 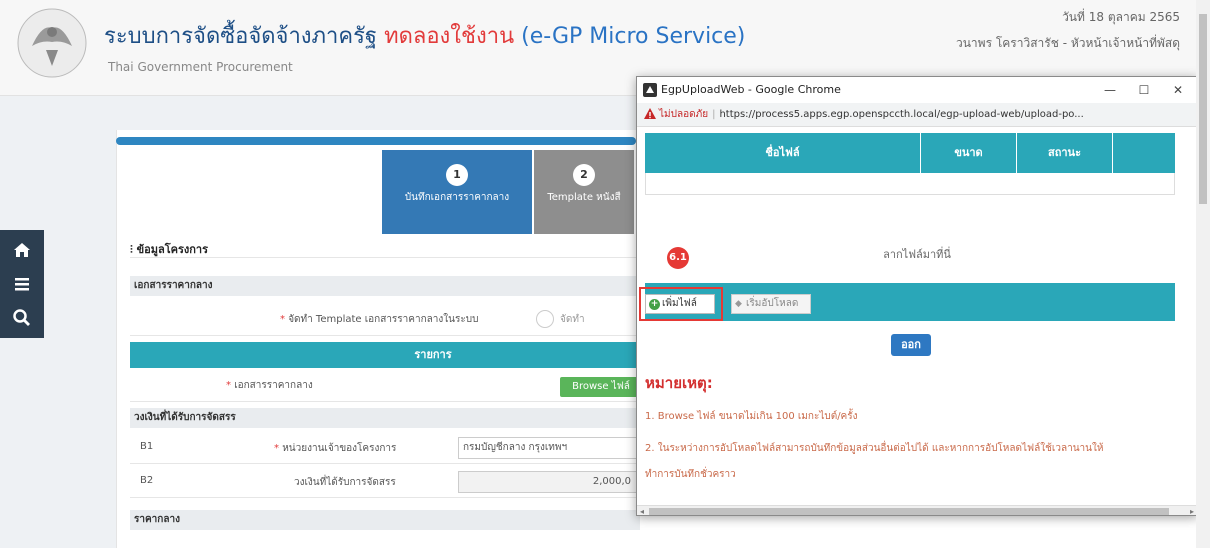 I want to click on list-header-left, so click(x=178, y=355).